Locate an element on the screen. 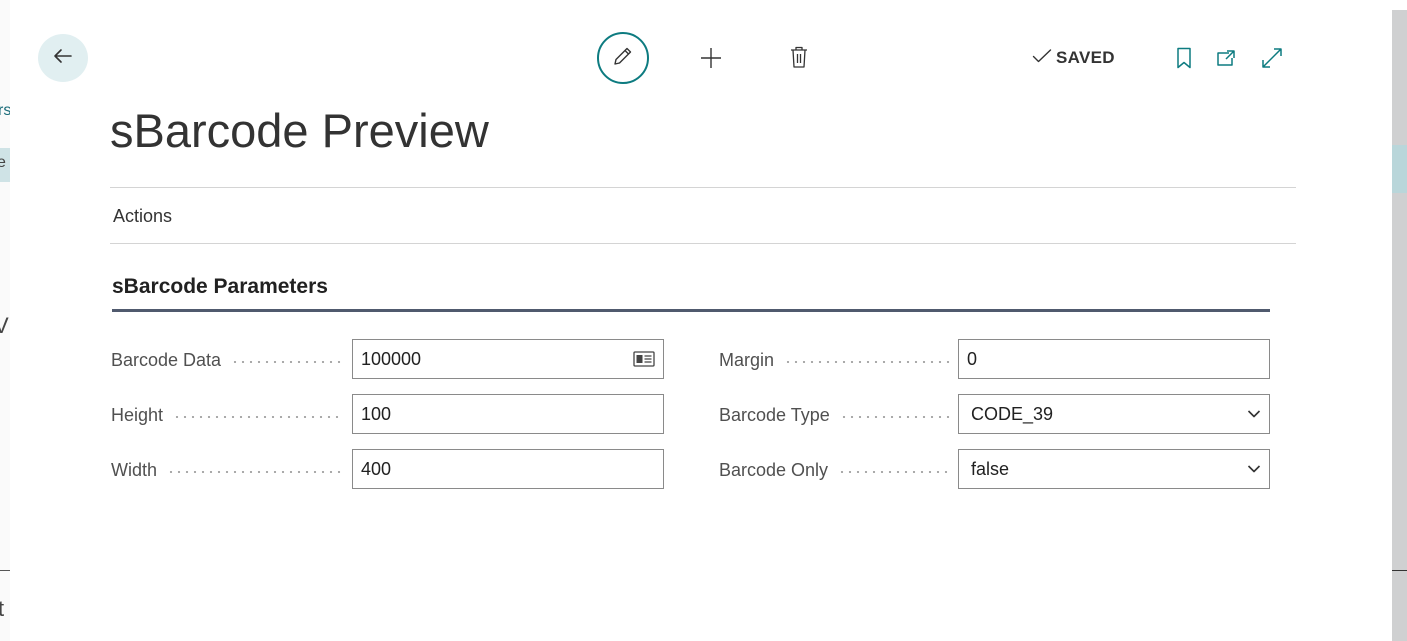 The height and width of the screenshot is (641, 1407). background-text-fragment: t is located at coordinates (2, 608).